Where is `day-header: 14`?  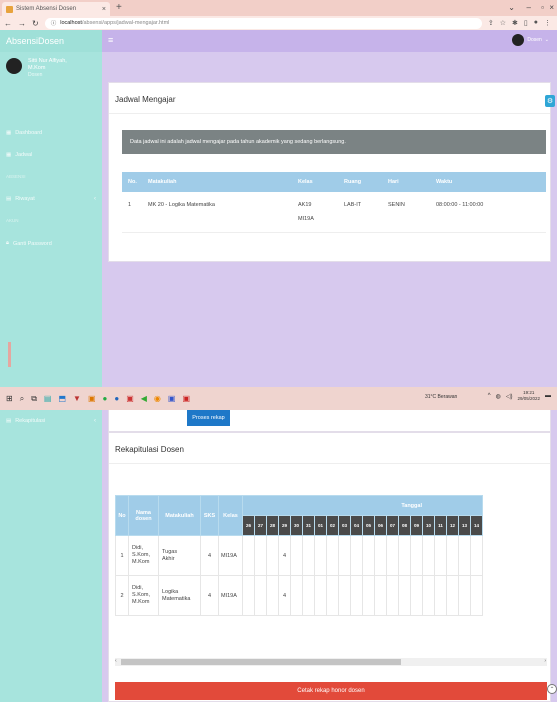 day-header: 14 is located at coordinates (476, 525).